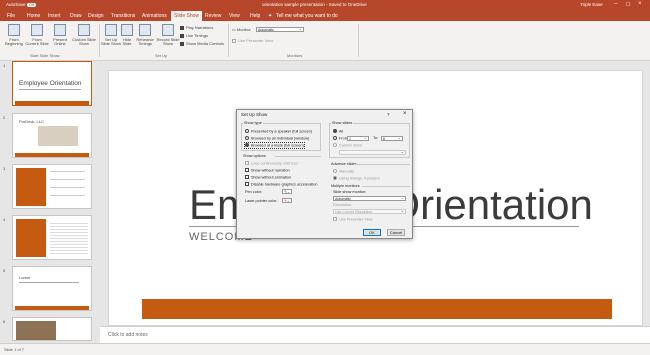 This screenshot has height=355, width=650. Describe the element at coordinates (358, 138) in the screenshot. I see `from-slide-spinner: 1` at that location.